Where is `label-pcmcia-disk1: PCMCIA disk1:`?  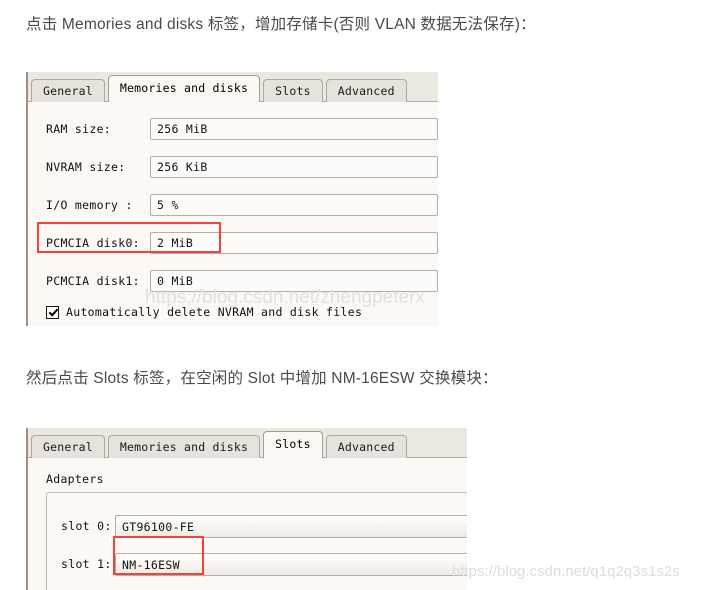 label-pcmcia-disk1: PCMCIA disk1: is located at coordinates (93, 281).